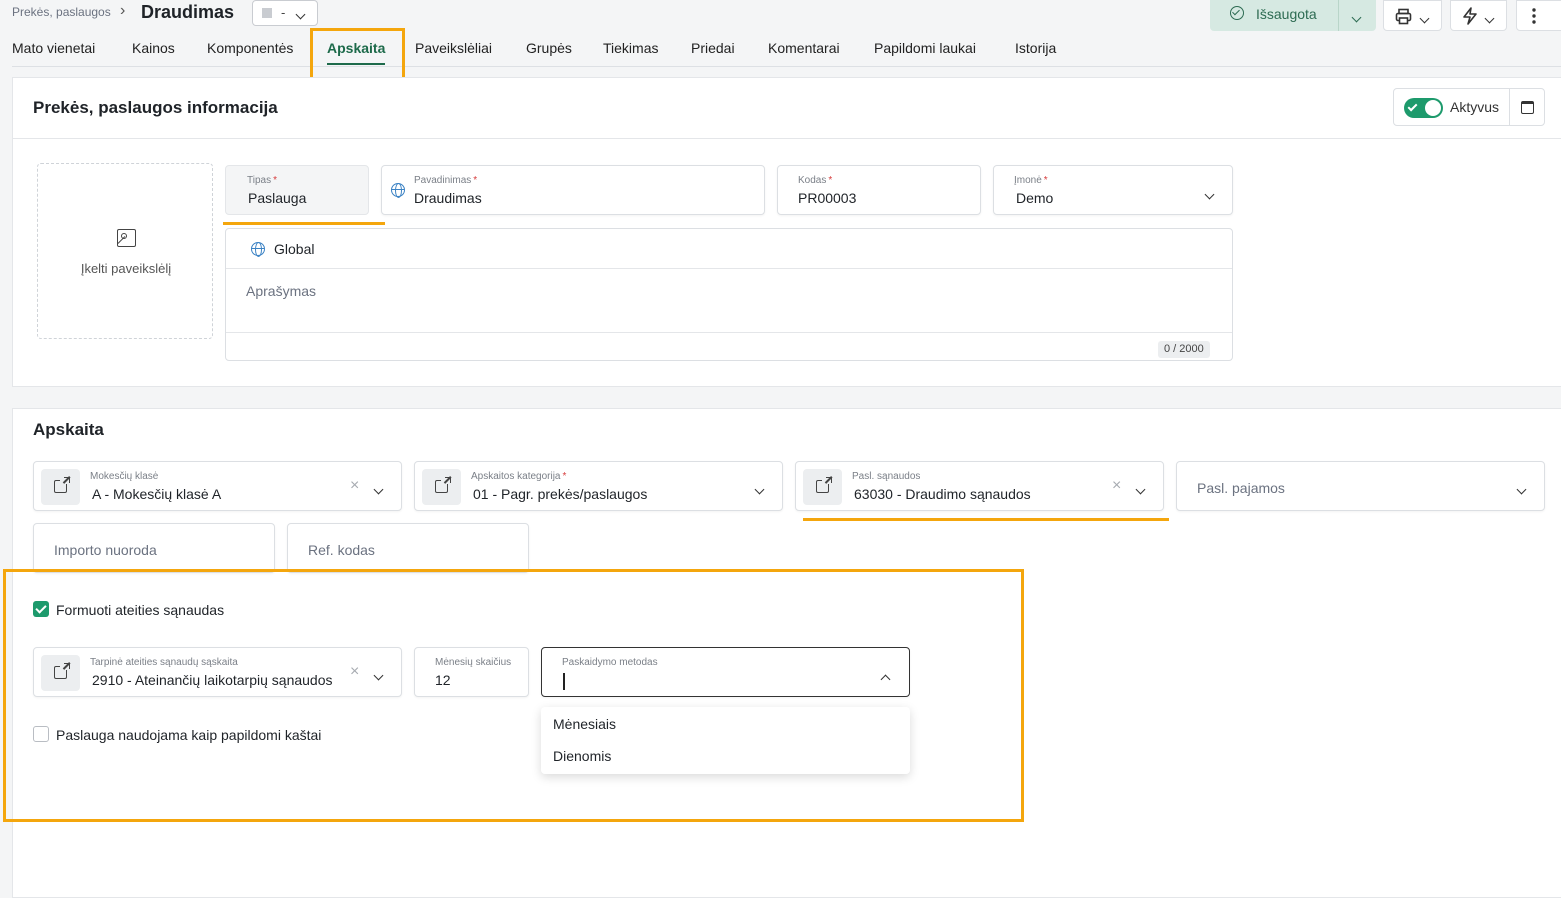 The image size is (1561, 898). I want to click on tab-komponentes: Komponentės, so click(250, 48).